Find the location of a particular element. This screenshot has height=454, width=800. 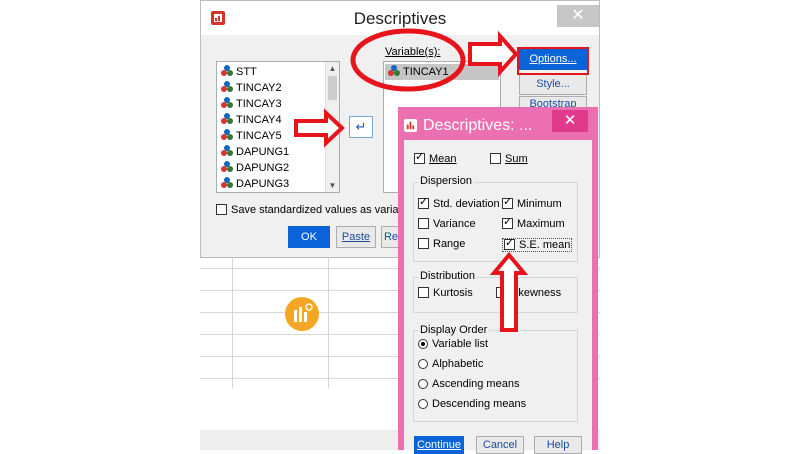

arrow-up-icon is located at coordinates (509, 291).